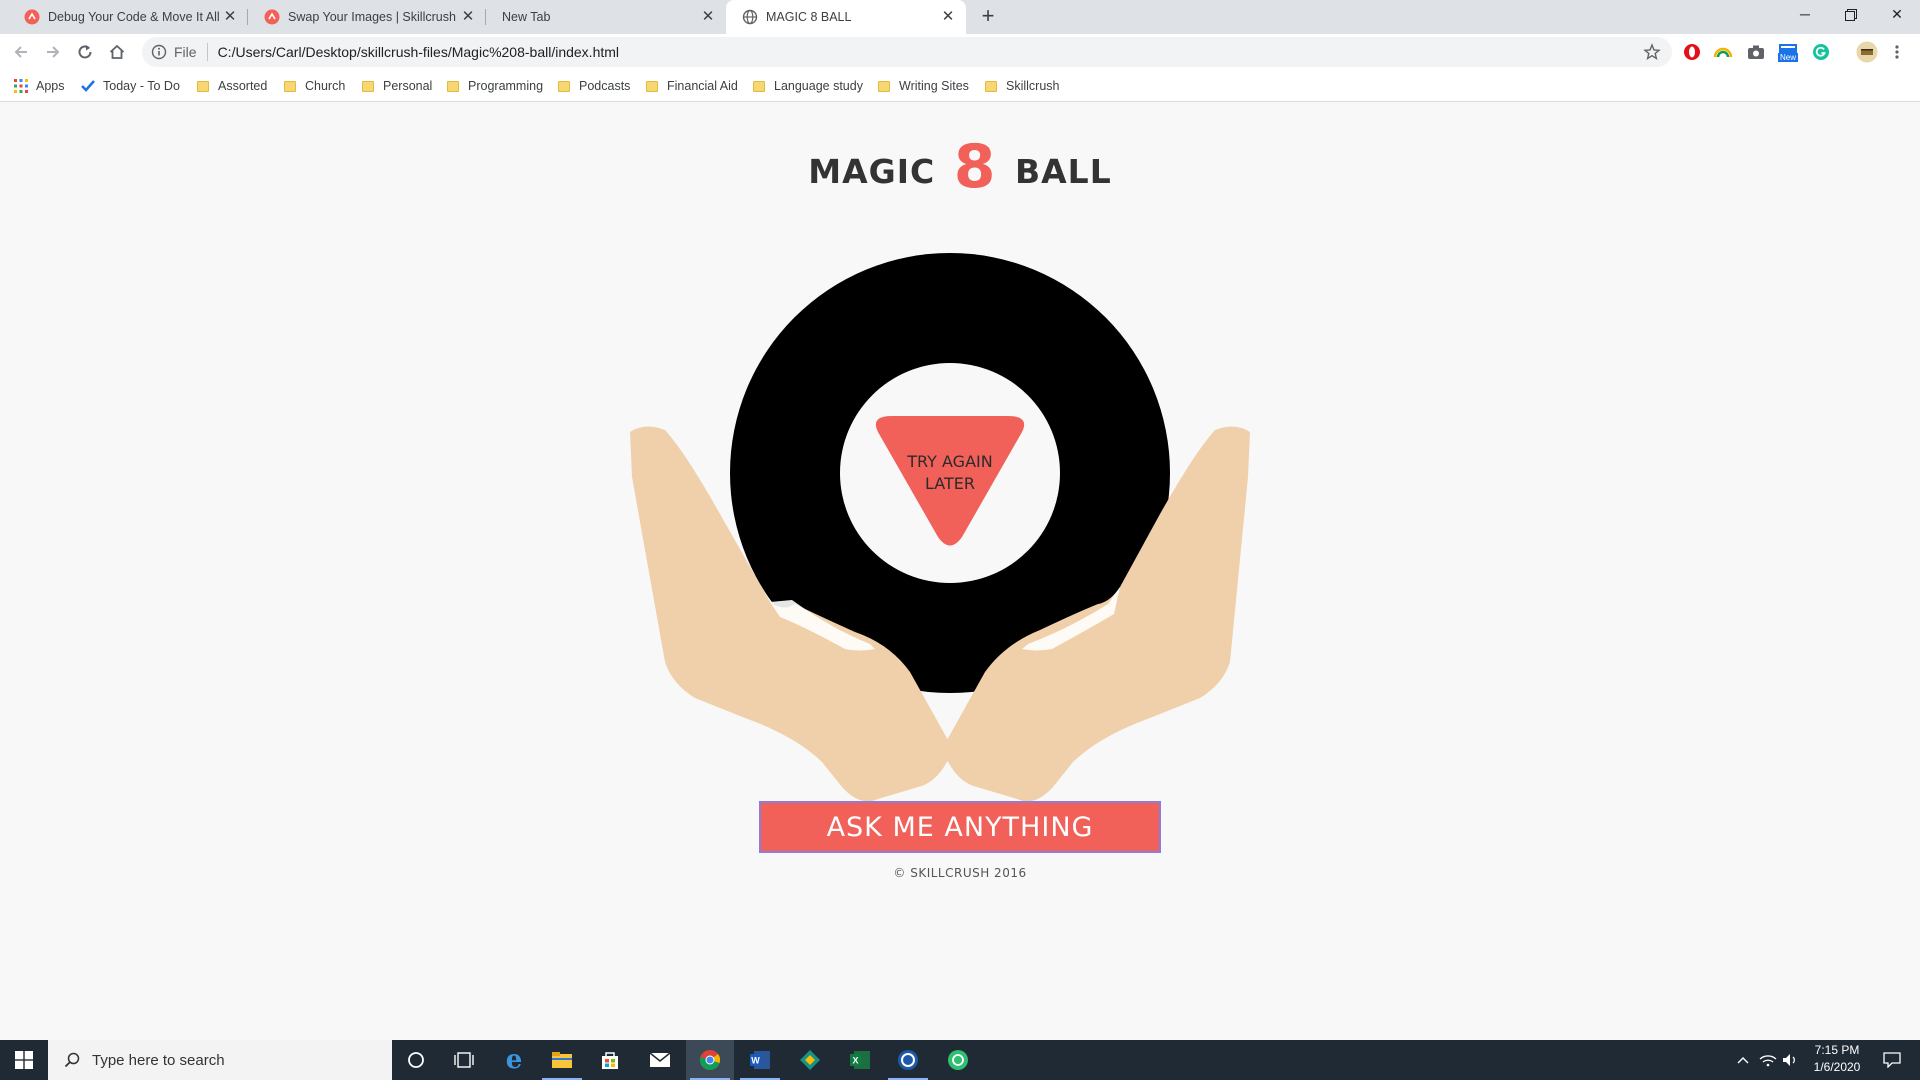  I want to click on rainbow-icon, so click(1723, 52).